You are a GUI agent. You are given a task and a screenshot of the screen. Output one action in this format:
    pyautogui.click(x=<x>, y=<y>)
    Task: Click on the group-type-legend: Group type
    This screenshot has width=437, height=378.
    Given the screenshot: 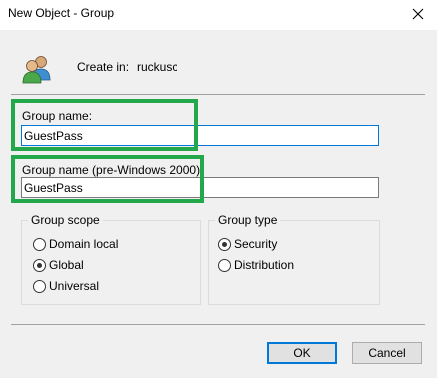 What is the action you would take?
    pyautogui.click(x=248, y=220)
    